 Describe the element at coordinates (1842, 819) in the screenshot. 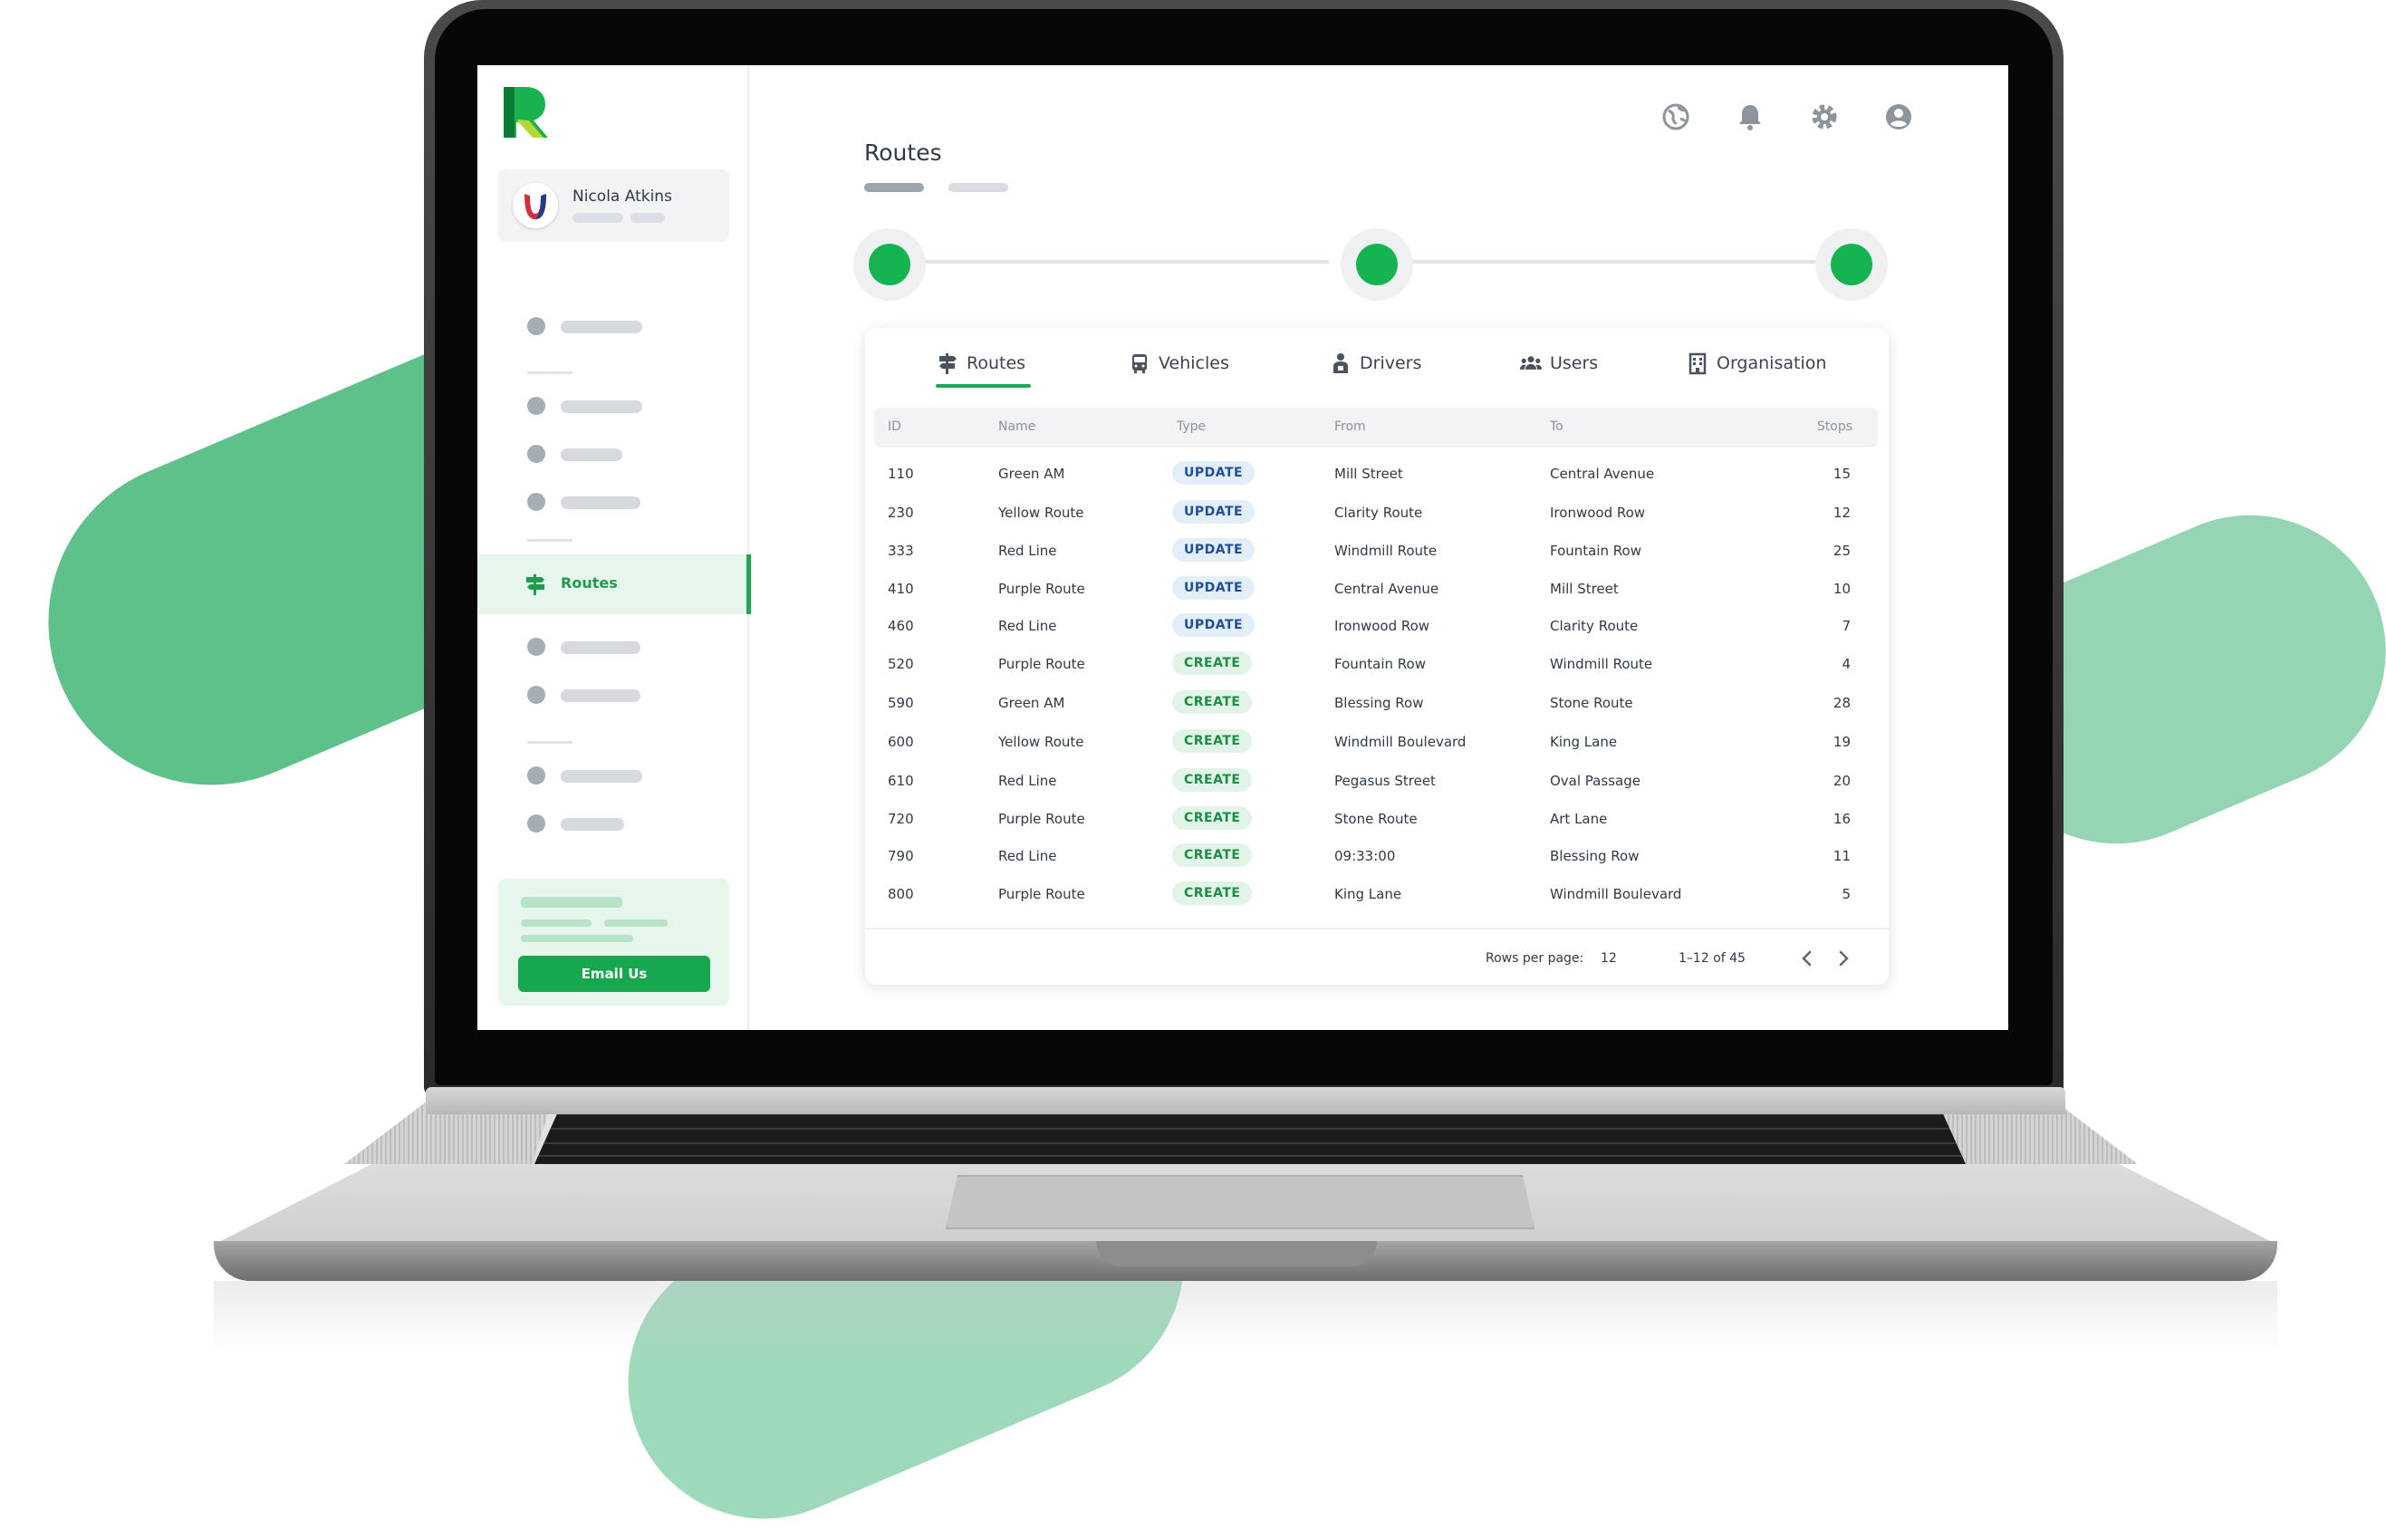

I see `cell-stops: 16` at that location.